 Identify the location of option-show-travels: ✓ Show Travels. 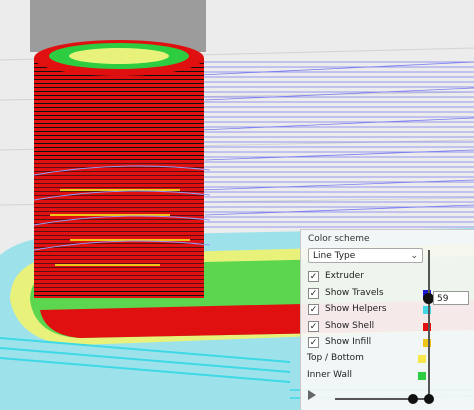
(368, 293).